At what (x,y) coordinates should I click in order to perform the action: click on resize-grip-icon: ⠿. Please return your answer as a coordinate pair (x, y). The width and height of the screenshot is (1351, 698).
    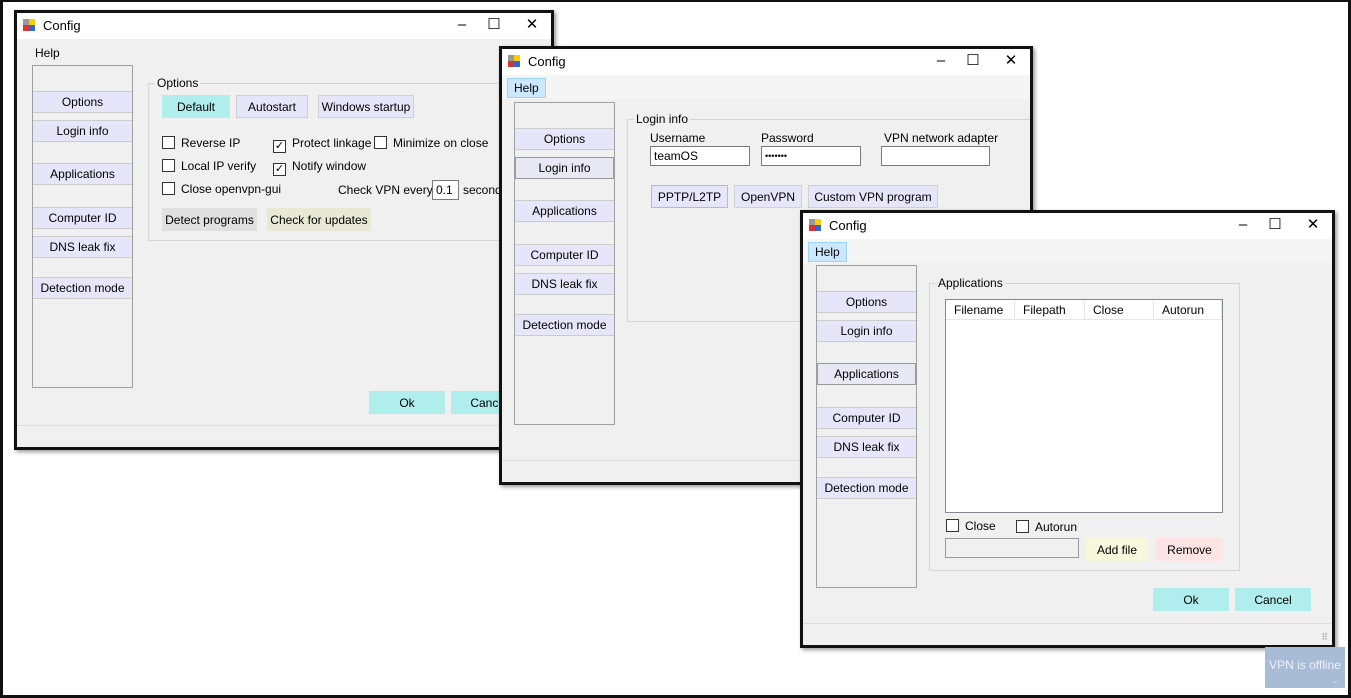
    Looking at the image, I should click on (1324, 637).